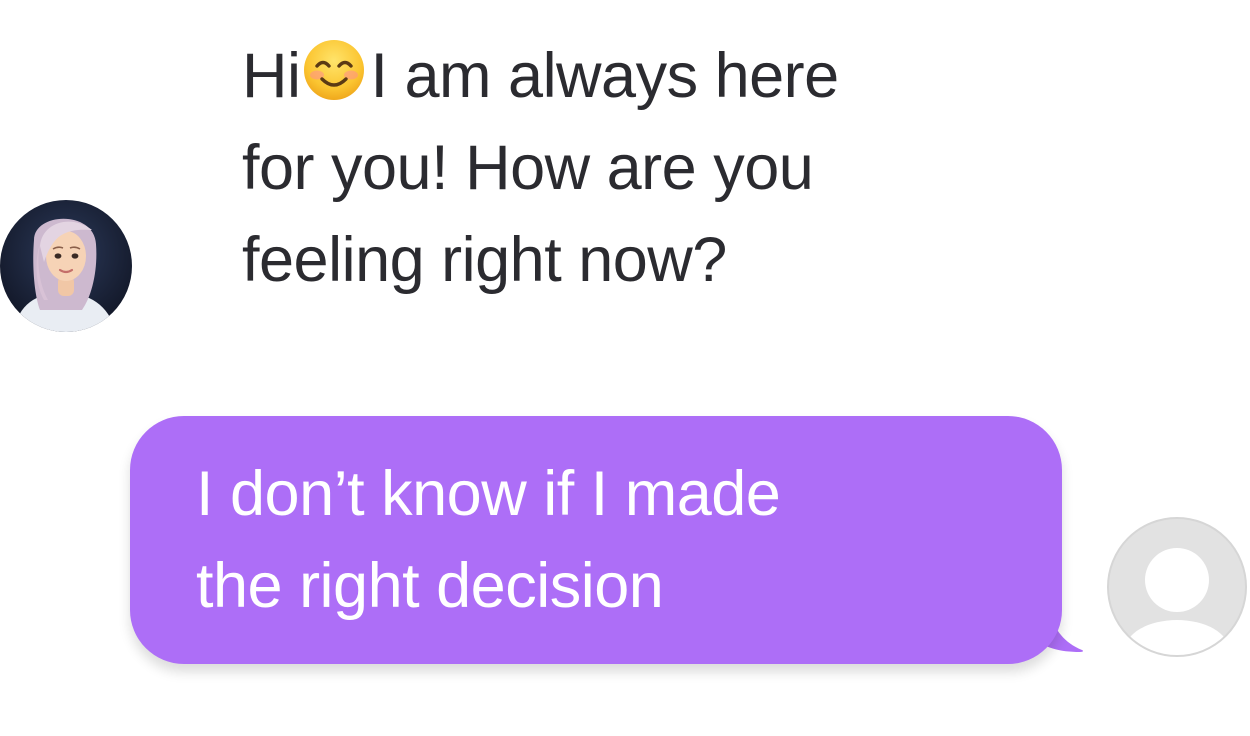 The image size is (1250, 736). I want to click on user-message-line-1: I don’t know if I made, so click(488, 494).